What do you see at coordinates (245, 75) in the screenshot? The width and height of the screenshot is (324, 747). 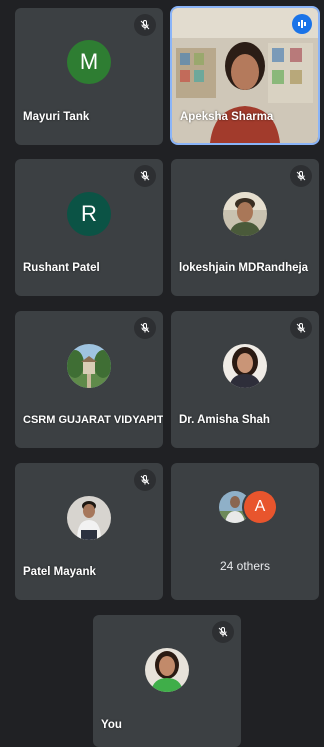 I see `participant-tile-apeksha-sharma: Apeksha Sharma` at bounding box center [245, 75].